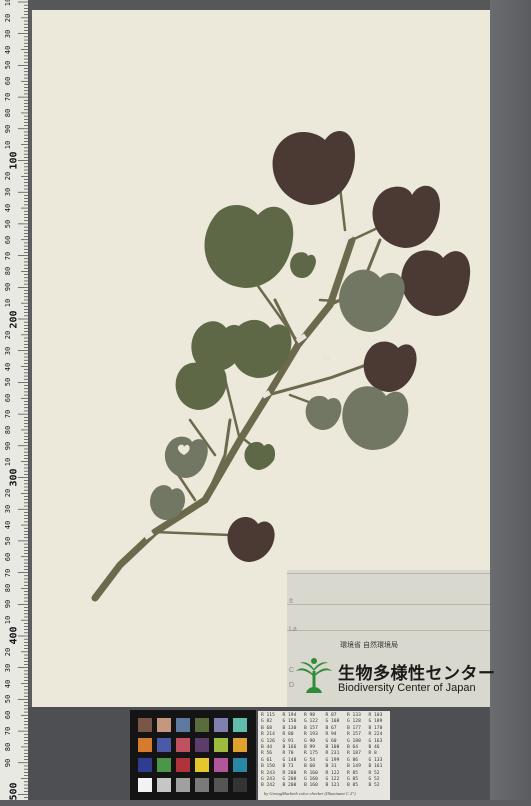  Describe the element at coordinates (314, 675) in the screenshot. I see `biodiversity-center-logo` at that location.